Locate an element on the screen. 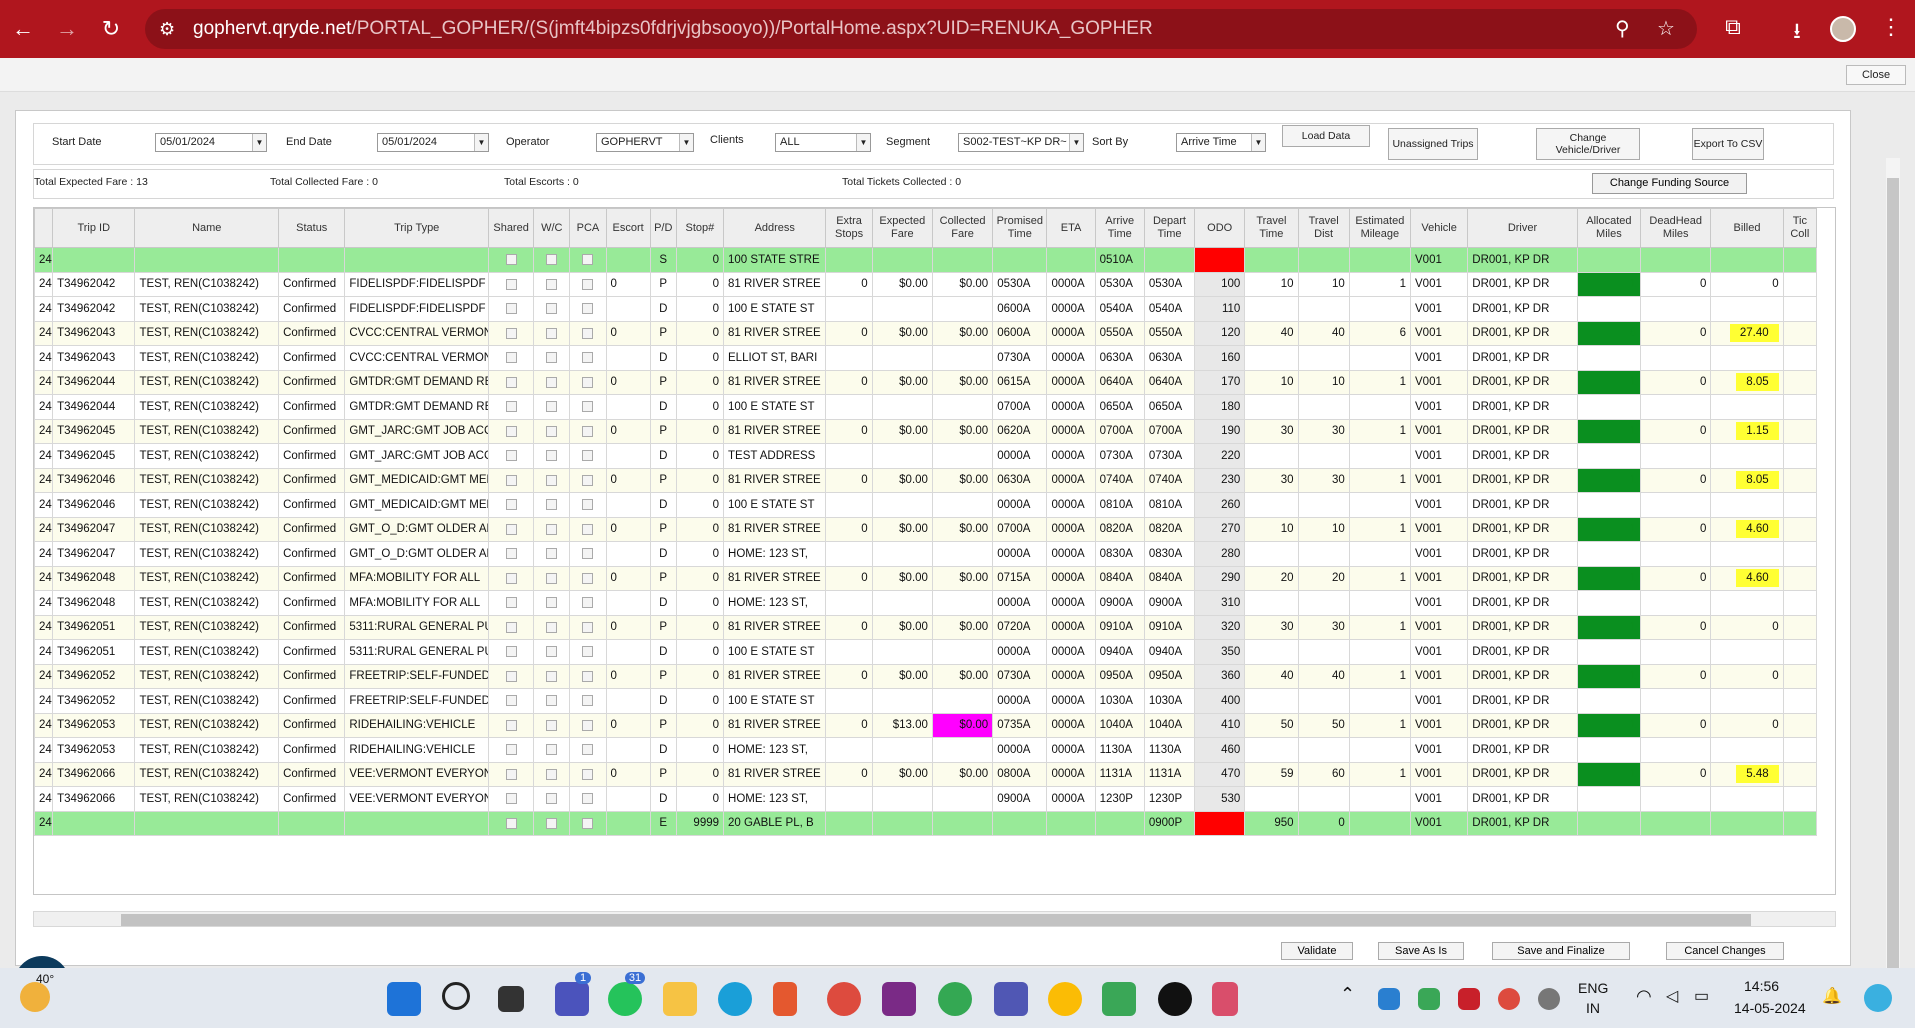 The height and width of the screenshot is (1028, 1915). column-header: Extra Stops is located at coordinates (849, 228).